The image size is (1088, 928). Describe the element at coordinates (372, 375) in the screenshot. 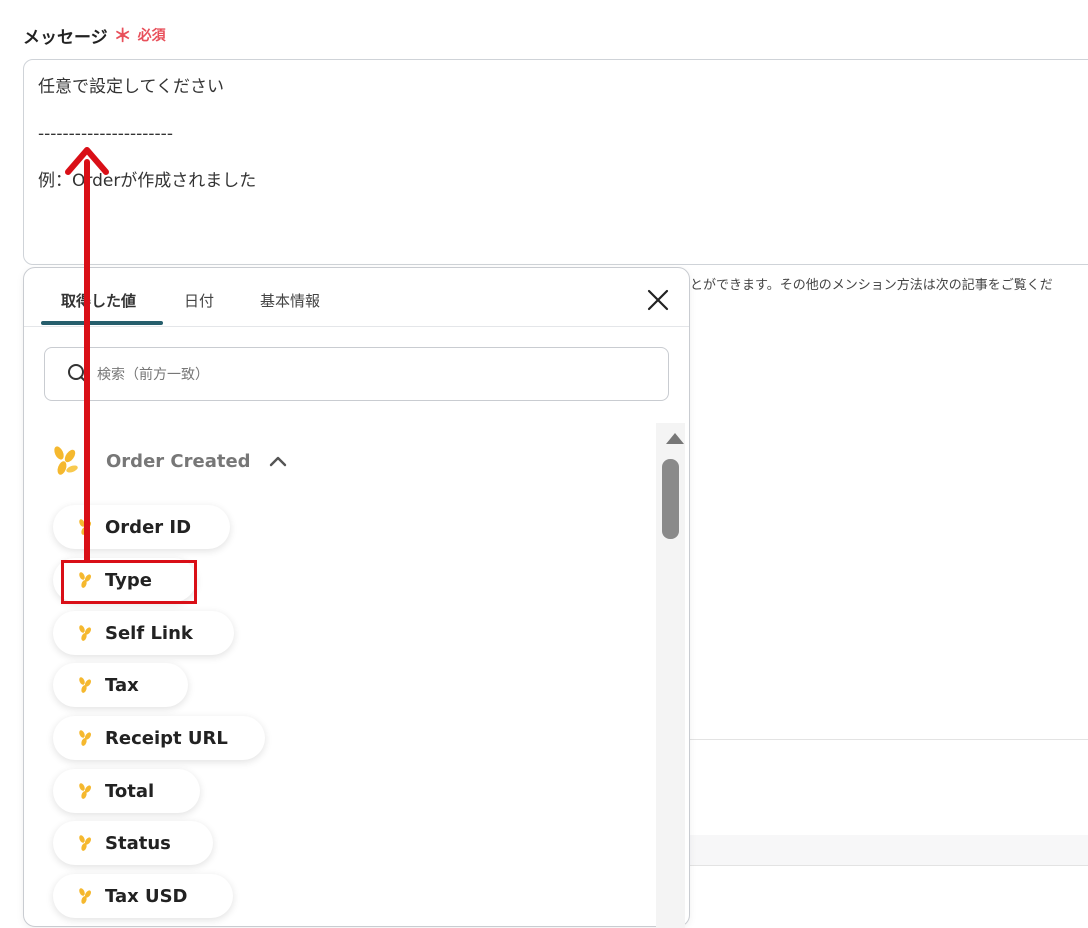

I see `search-input` at that location.